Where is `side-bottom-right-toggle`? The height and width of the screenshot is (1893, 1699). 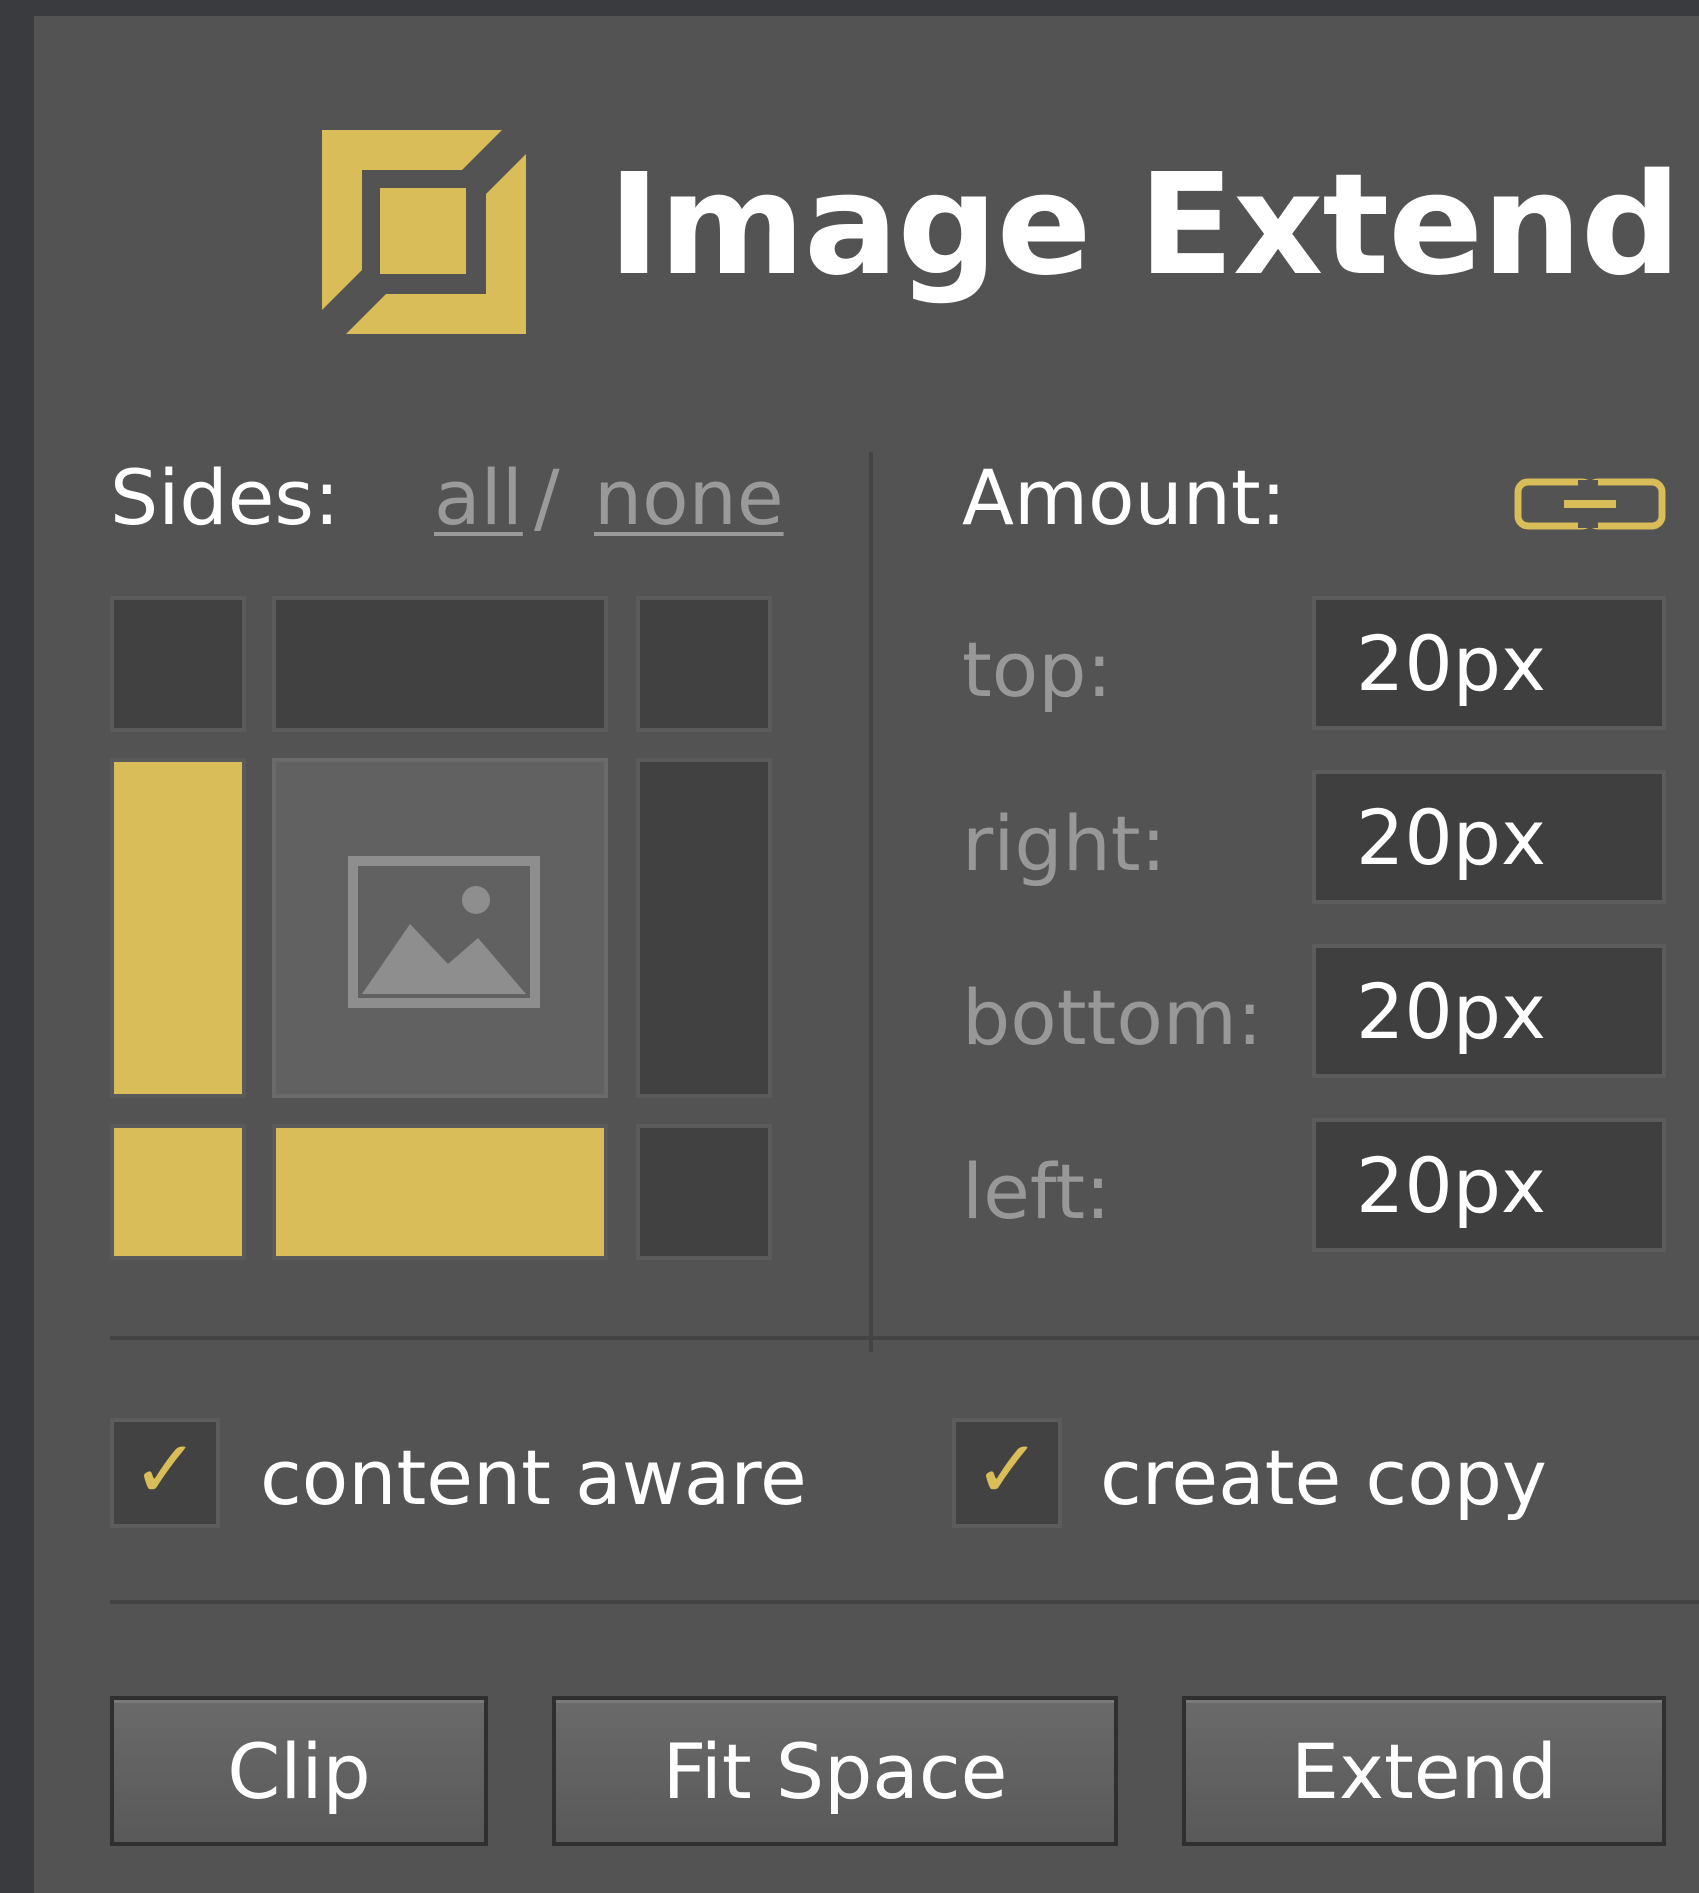 side-bottom-right-toggle is located at coordinates (704, 1192).